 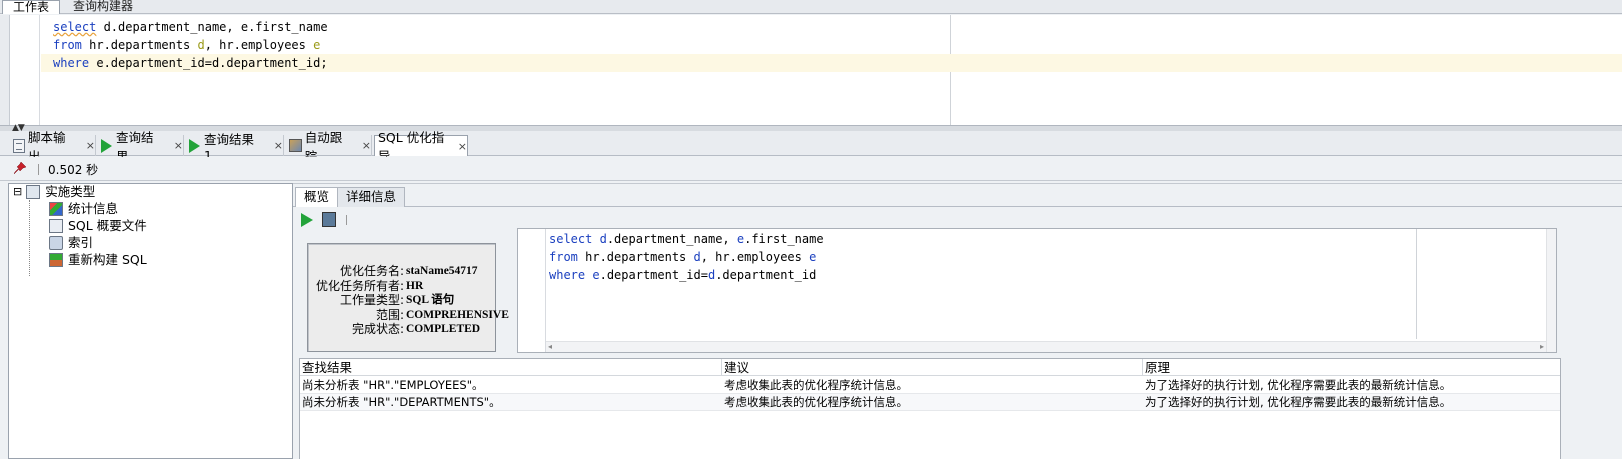 I want to click on tree-item-label: SQL 概要文件, so click(x=107, y=225).